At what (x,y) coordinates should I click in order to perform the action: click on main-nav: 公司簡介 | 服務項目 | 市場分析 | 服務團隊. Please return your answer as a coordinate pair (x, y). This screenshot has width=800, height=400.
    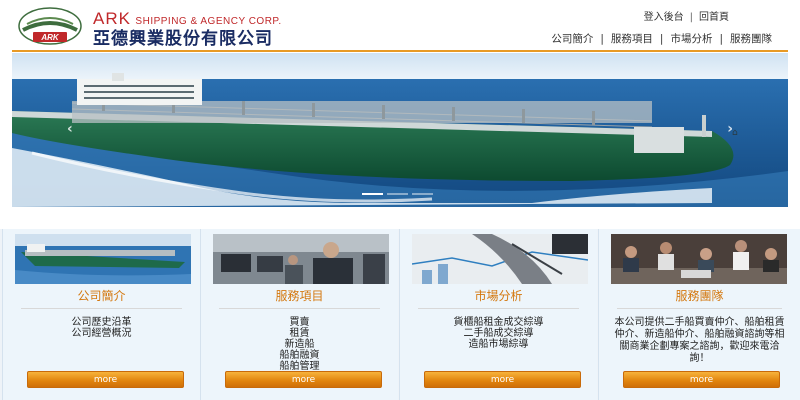
    Looking at the image, I should click on (661, 39).